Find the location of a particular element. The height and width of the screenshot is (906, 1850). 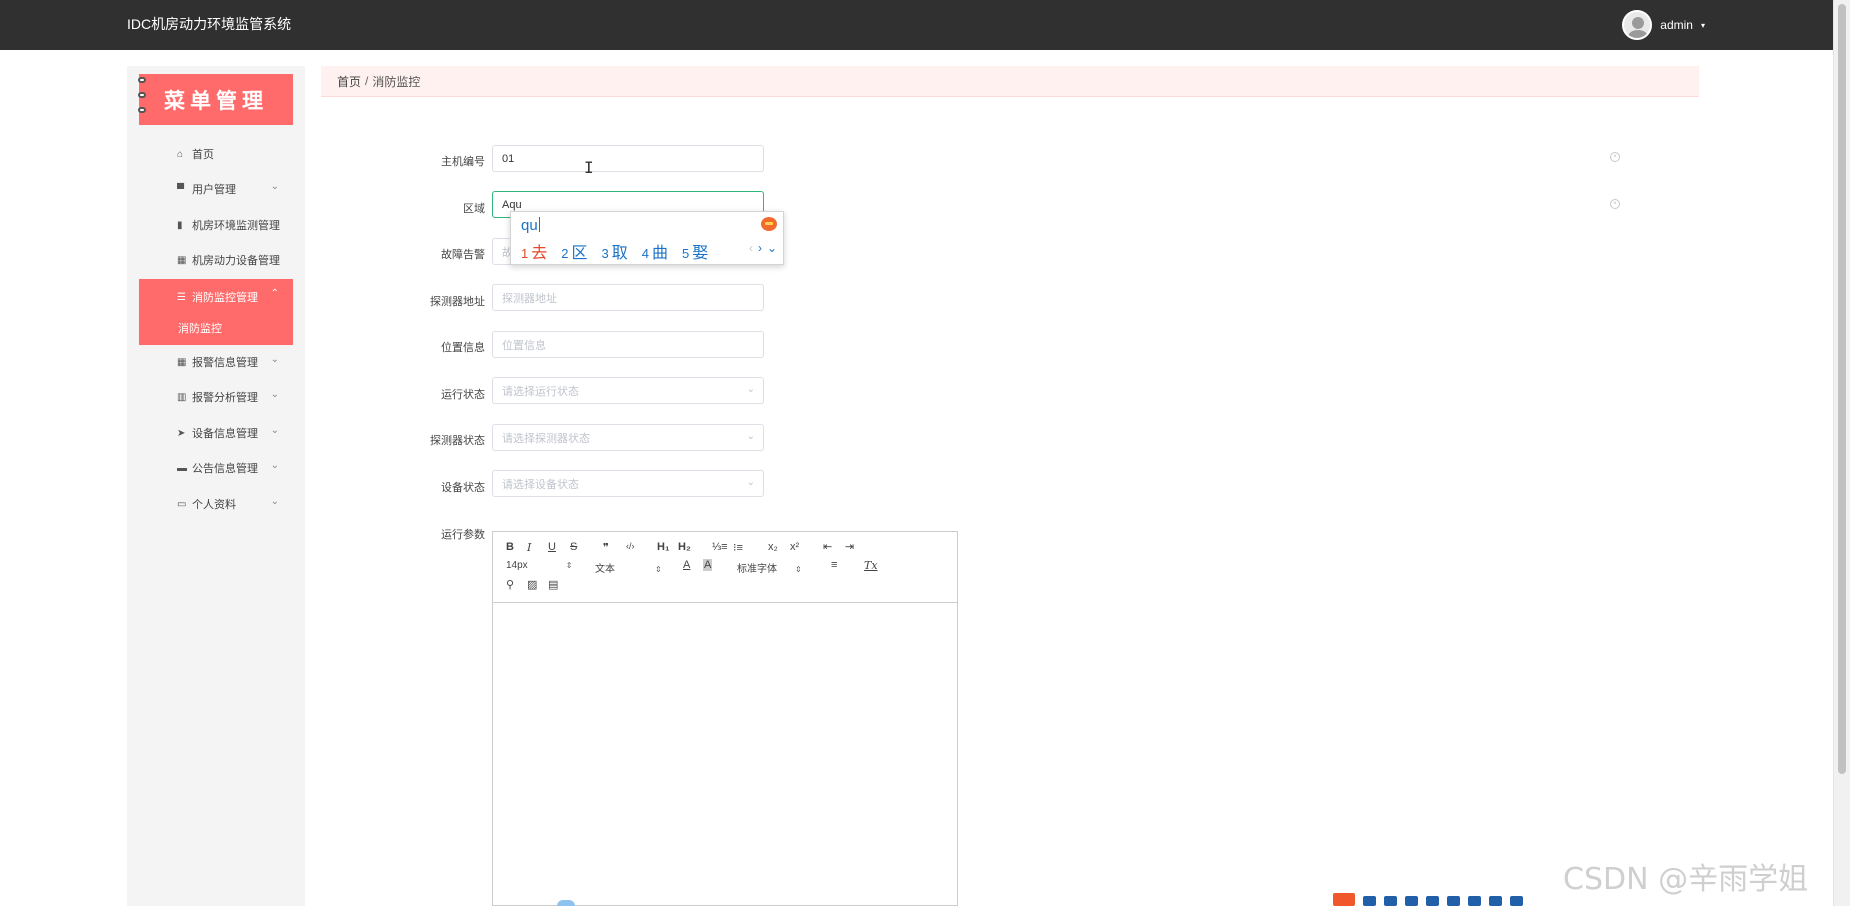

font-color-icon: A is located at coordinates (686, 565).